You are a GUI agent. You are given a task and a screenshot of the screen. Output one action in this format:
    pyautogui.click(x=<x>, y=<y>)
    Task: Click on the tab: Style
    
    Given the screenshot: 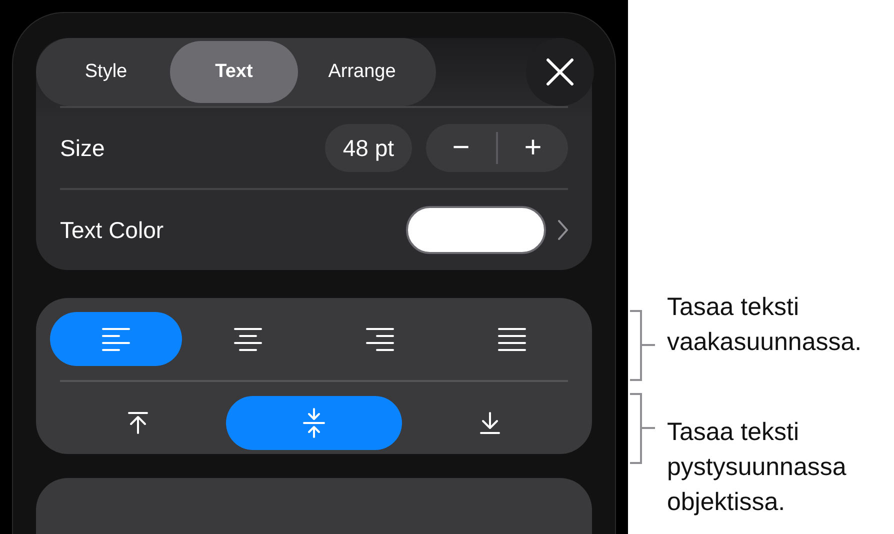 What is the action you would take?
    pyautogui.click(x=106, y=72)
    